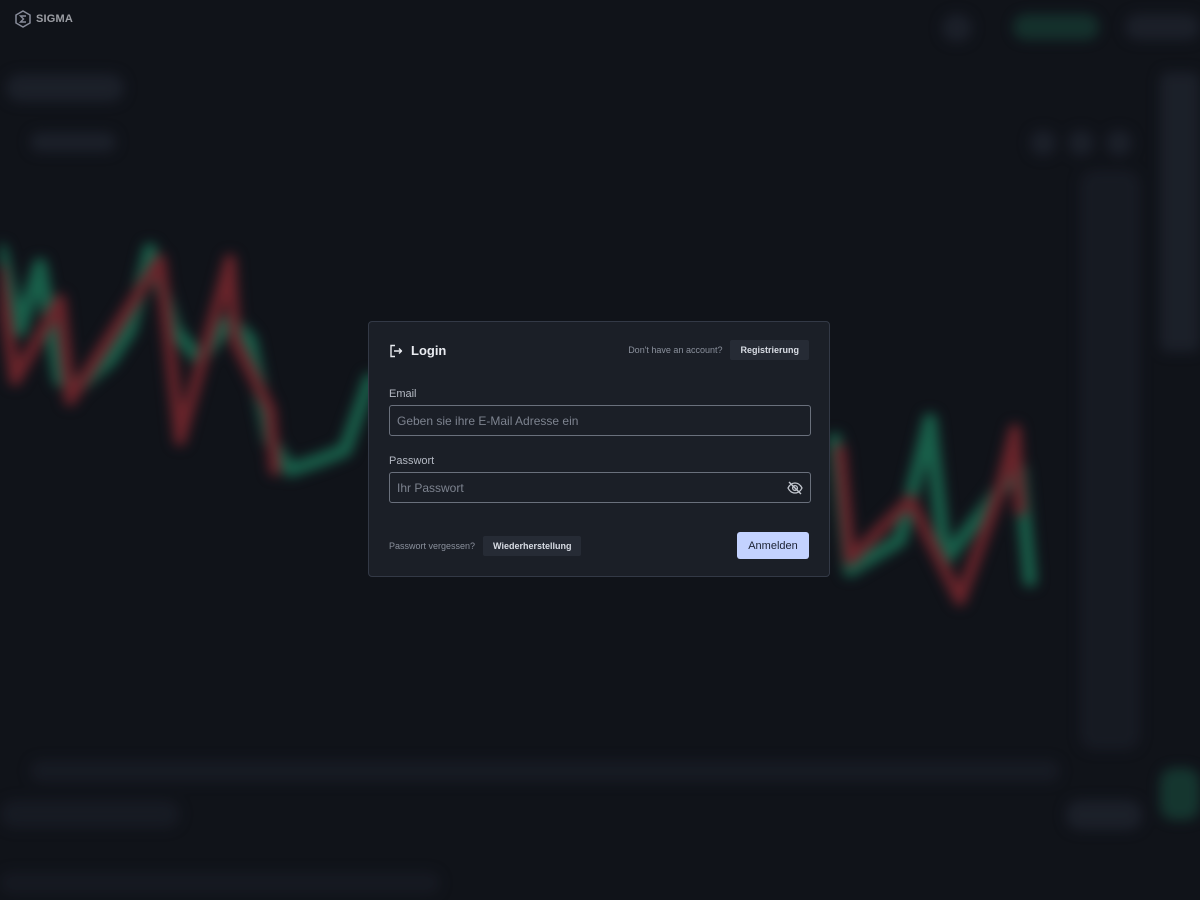 Image resolution: width=1200 pixels, height=900 pixels. Describe the element at coordinates (412, 461) in the screenshot. I see `password-label: Passwort` at that location.